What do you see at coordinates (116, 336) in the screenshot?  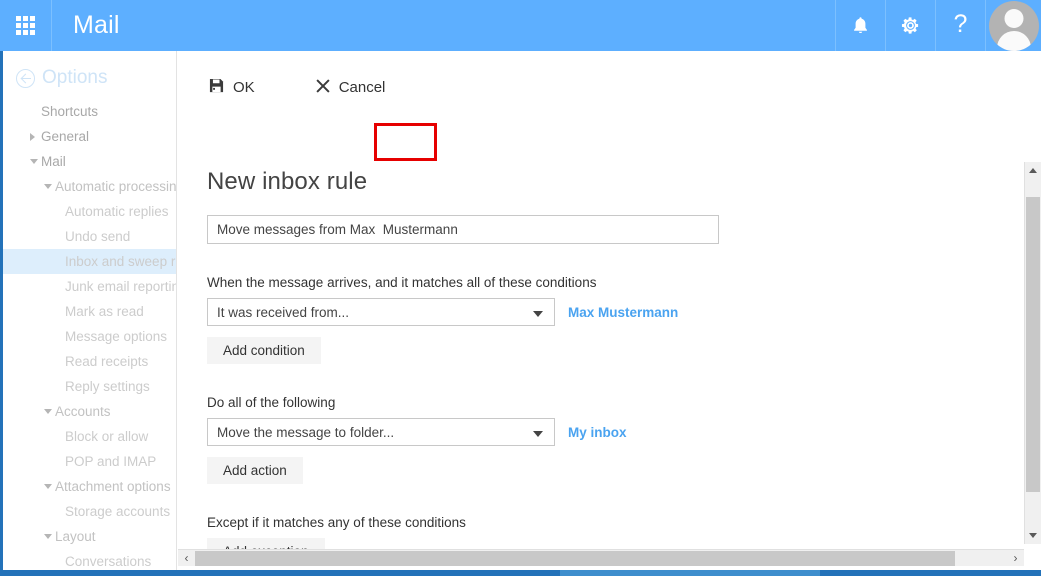 I see `sidebar-item-label: Message options` at bounding box center [116, 336].